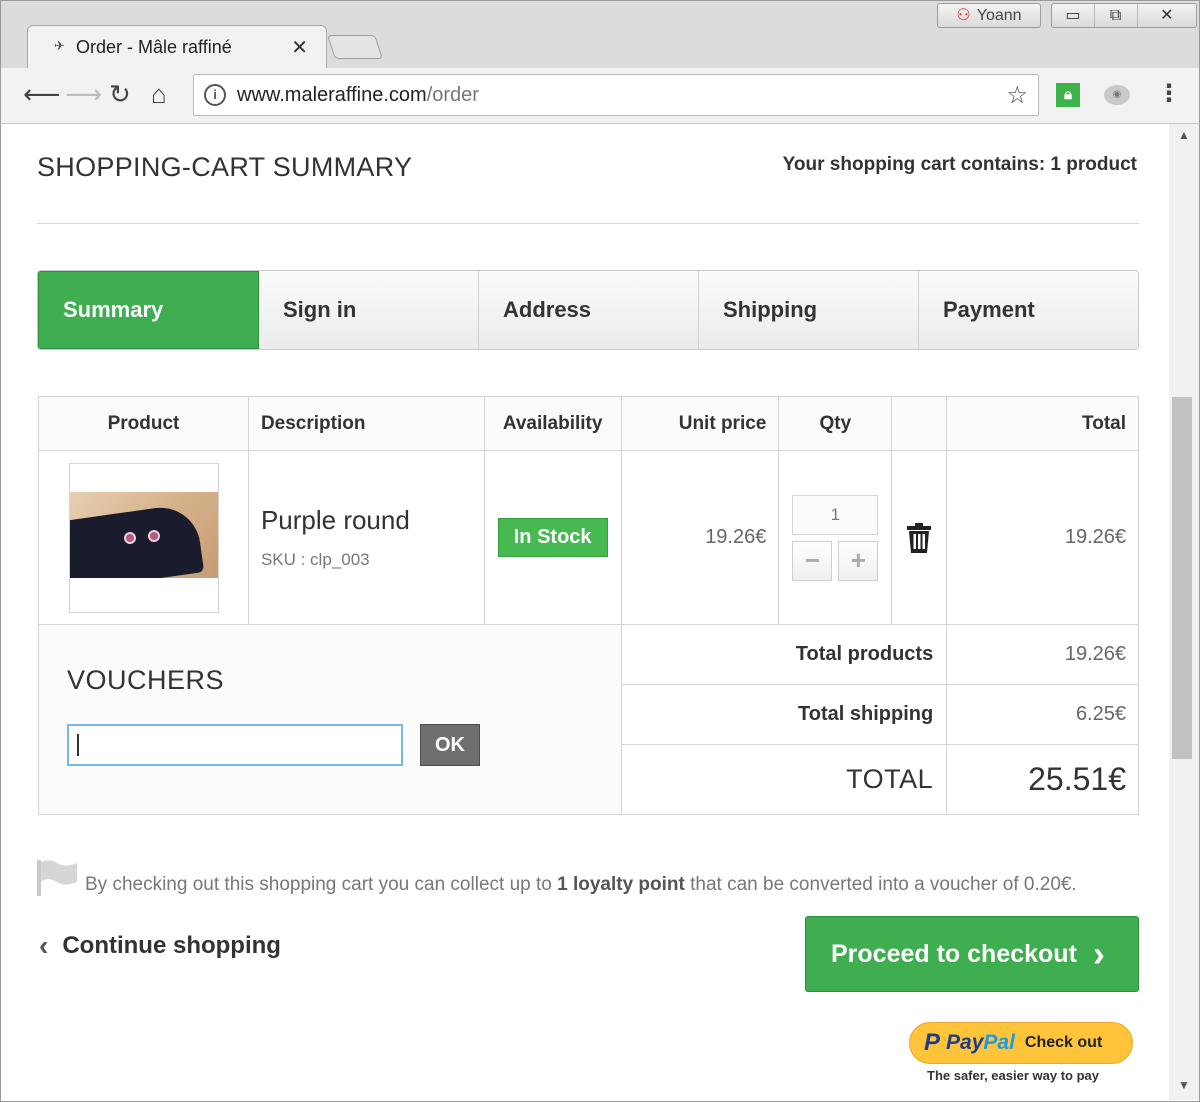 This screenshot has height=1102, width=1200. Describe the element at coordinates (1117, 95) in the screenshot. I see `extension-icon: ◉` at that location.